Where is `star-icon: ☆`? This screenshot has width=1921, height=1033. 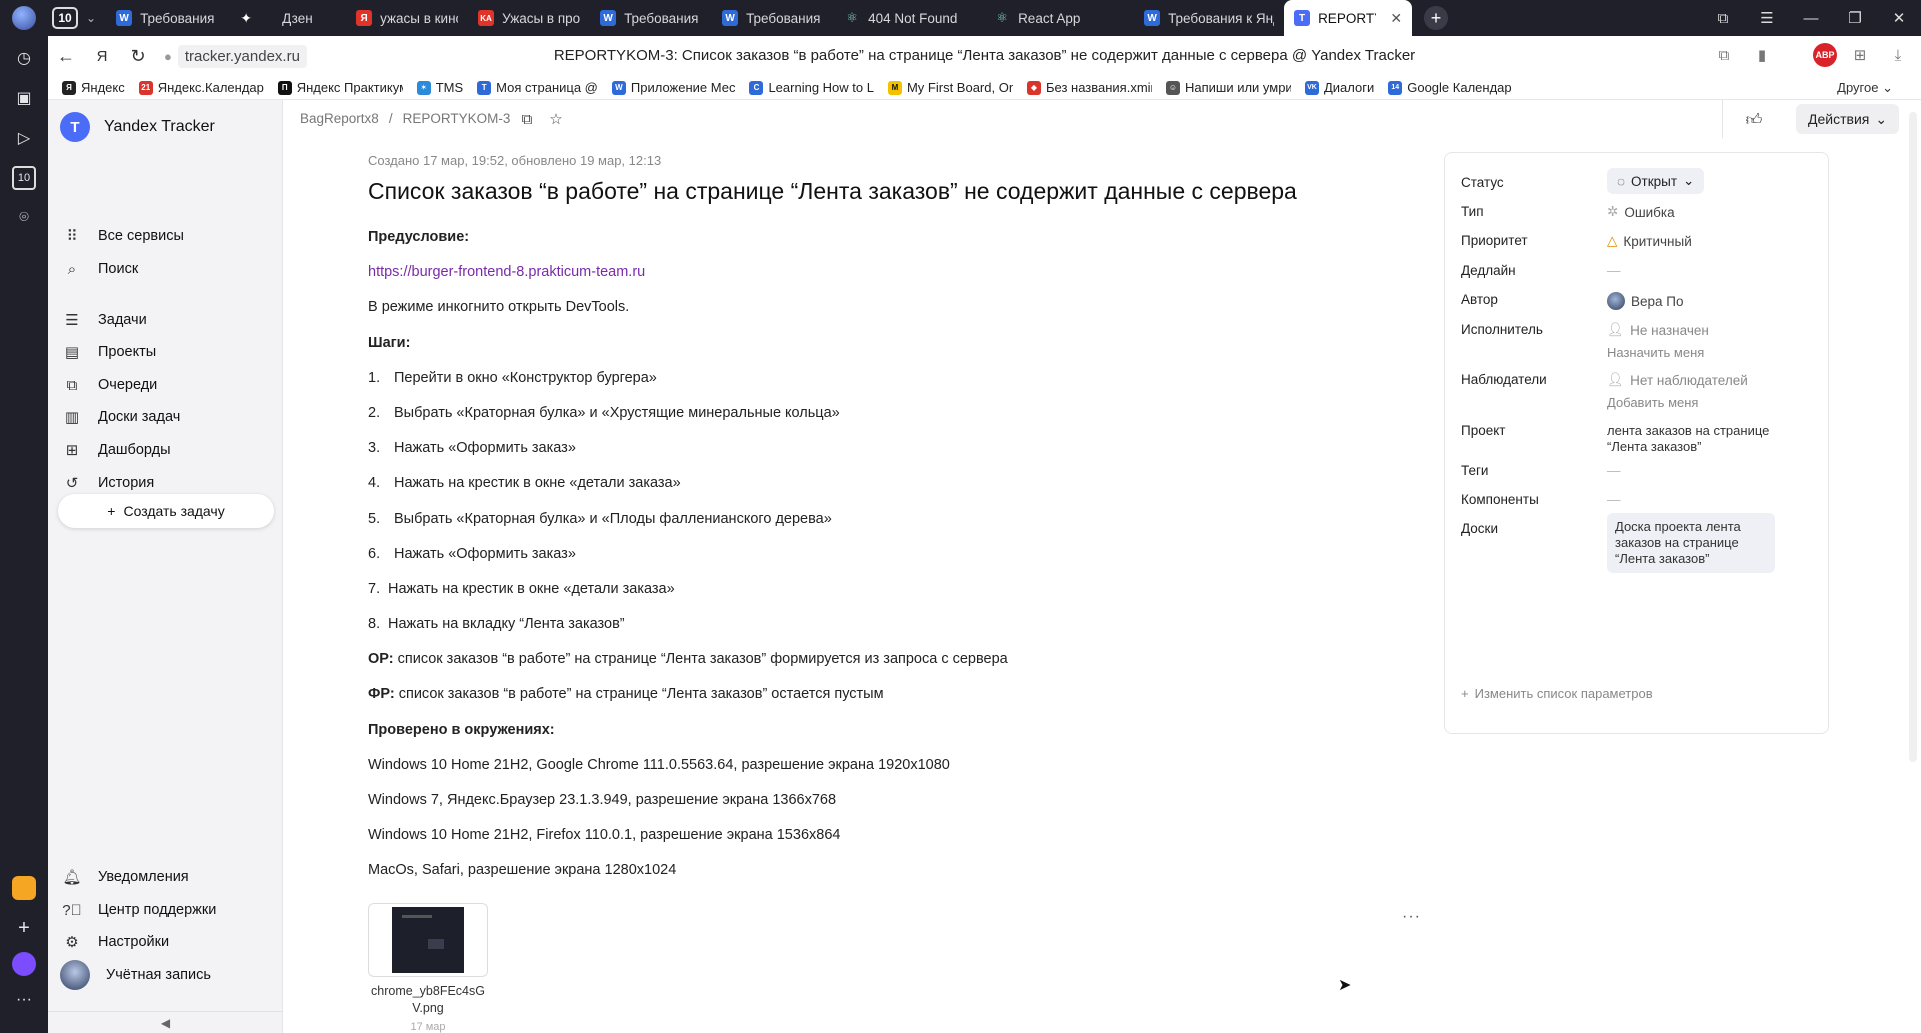
star-icon: ☆ is located at coordinates (556, 119).